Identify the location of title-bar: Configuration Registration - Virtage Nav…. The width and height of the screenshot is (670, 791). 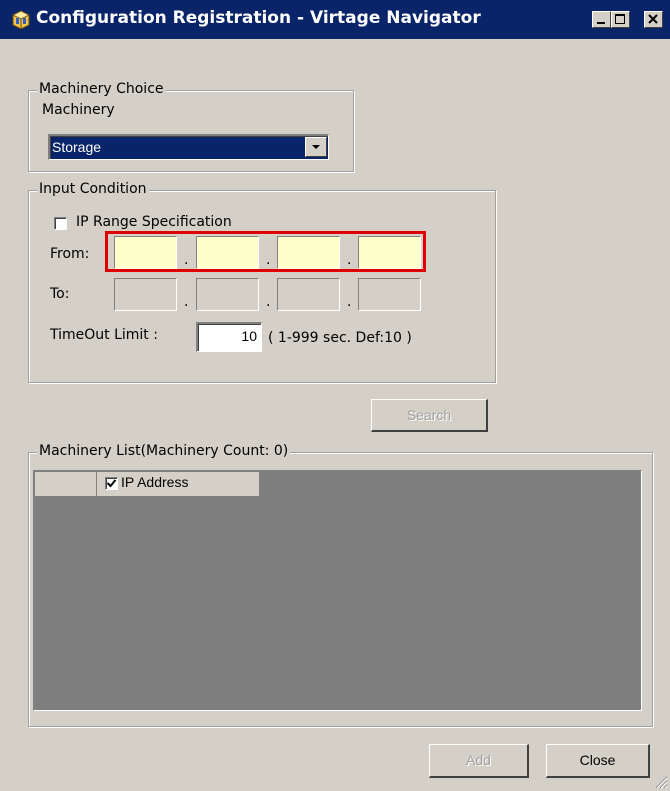
(335, 19).